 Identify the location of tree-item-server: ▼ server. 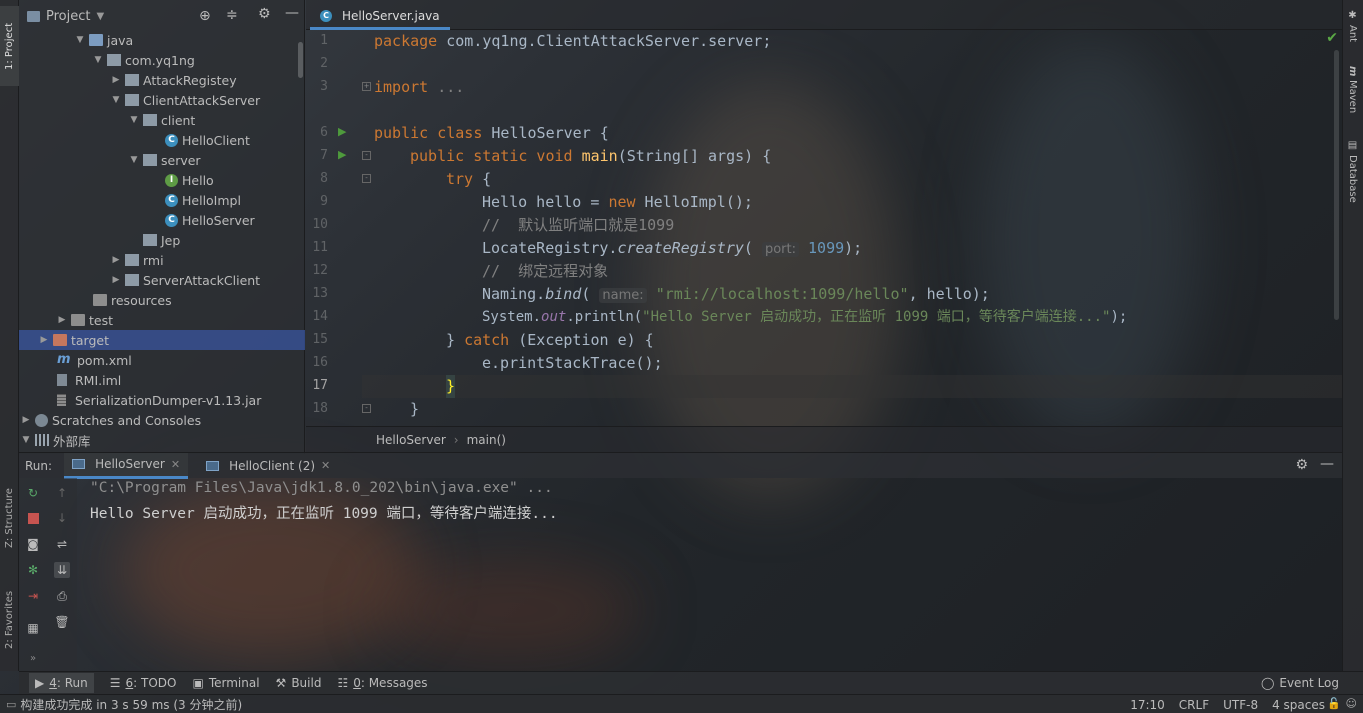
(165, 160).